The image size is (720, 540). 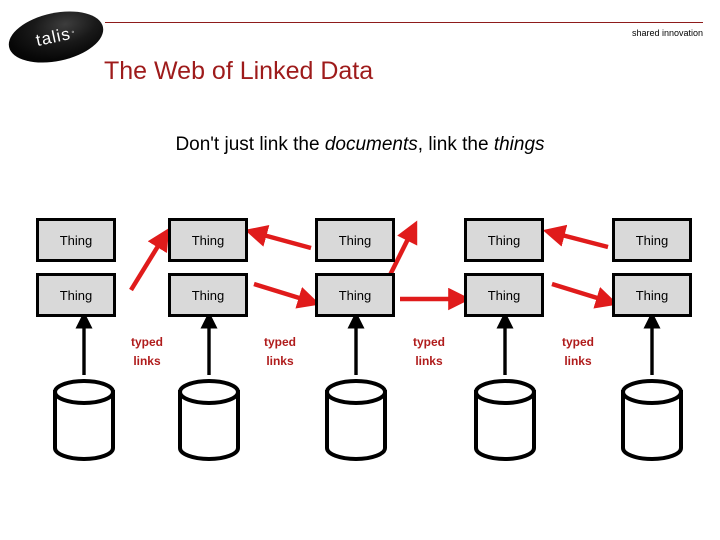 I want to click on database-cylinders, so click(x=368, y=420).